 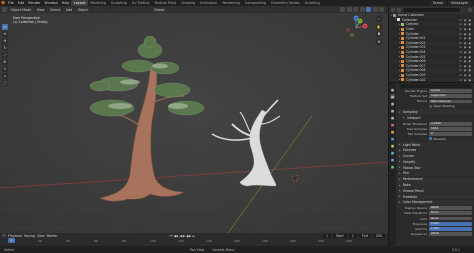 I want to click on object-icon: ■, so click(x=392, y=131).